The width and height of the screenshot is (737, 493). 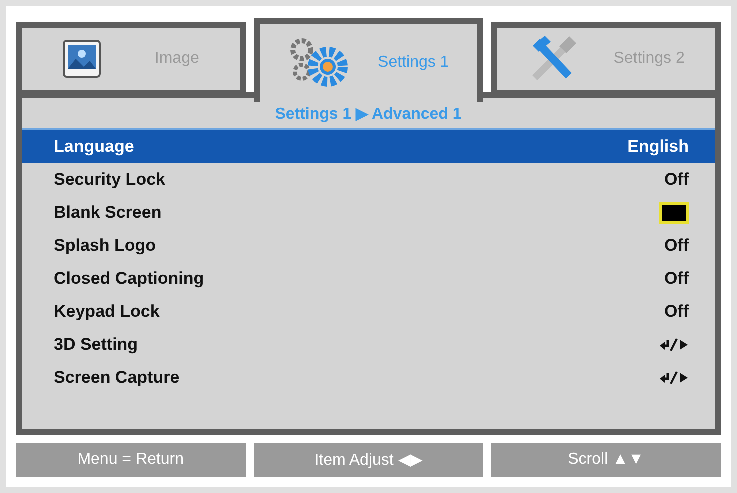 I want to click on menu-row: Blank Screen, so click(x=368, y=212).